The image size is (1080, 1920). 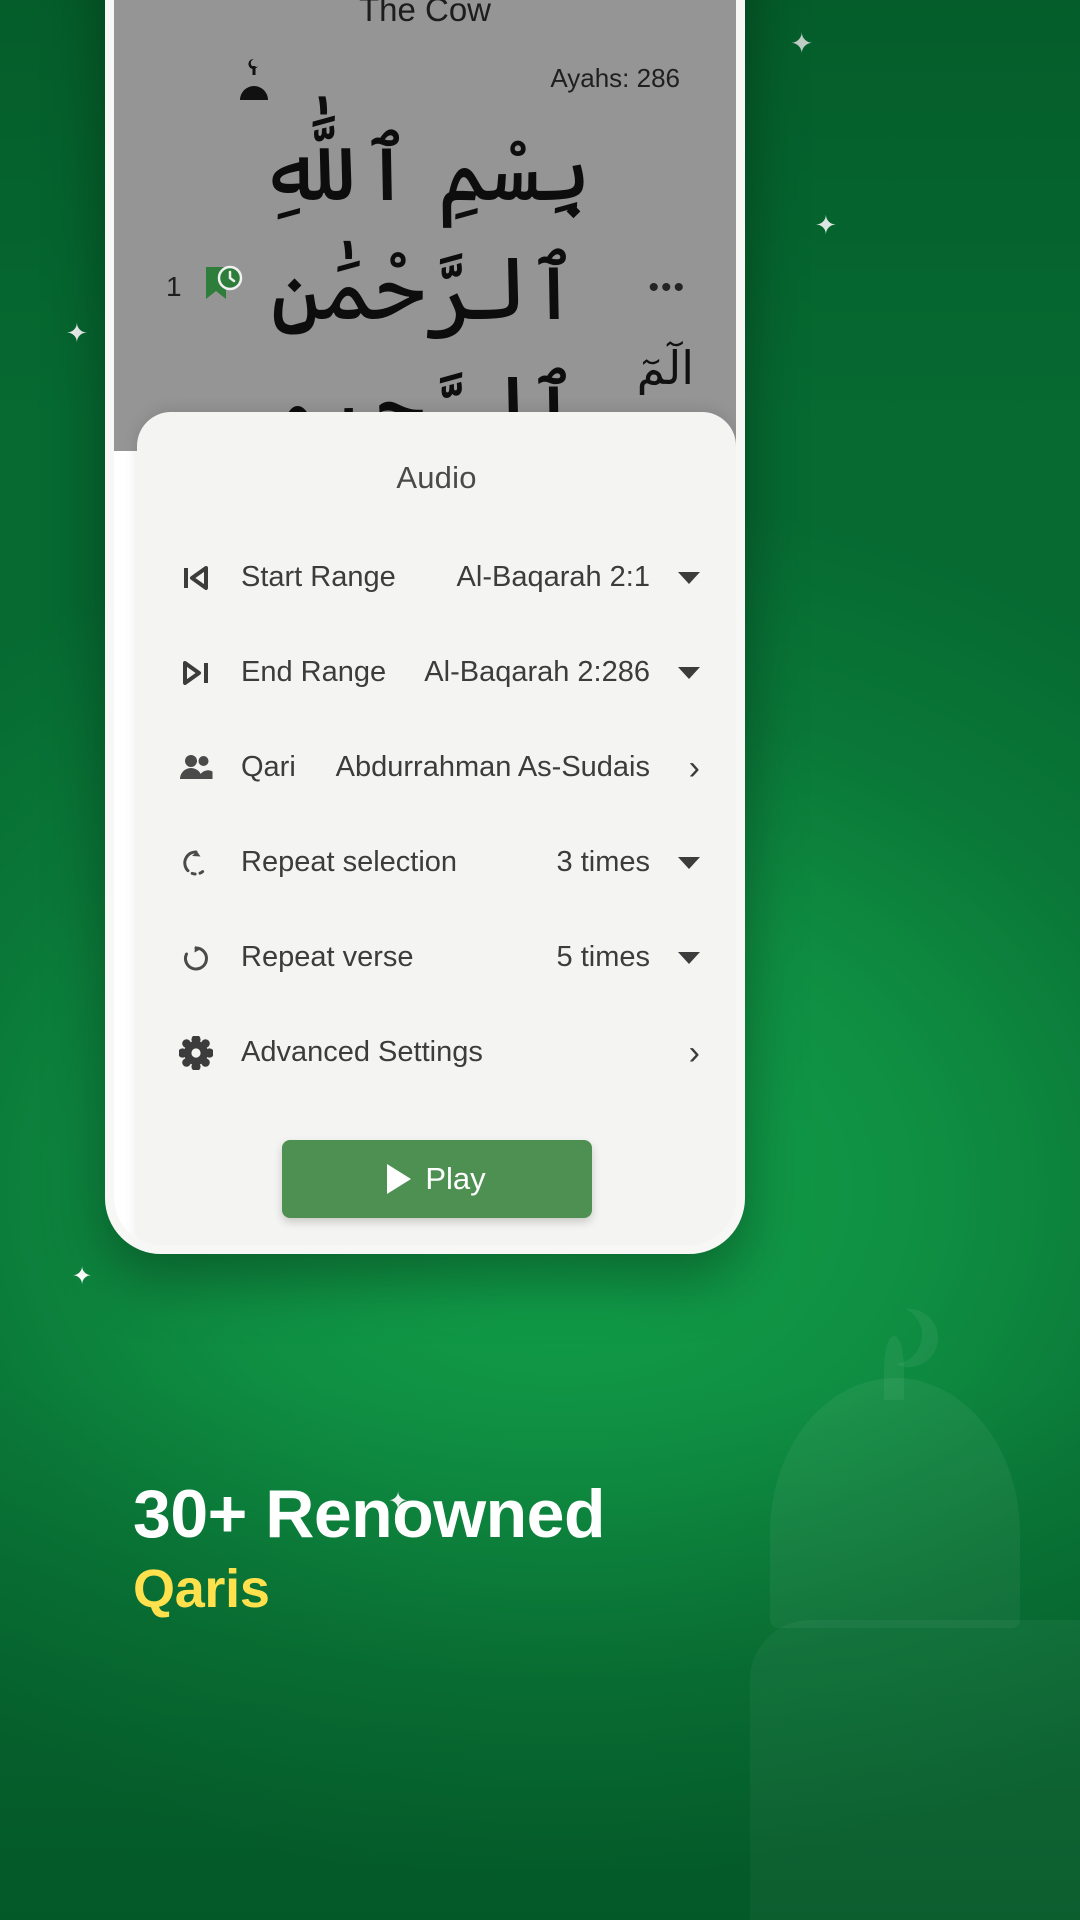 I want to click on row-label: Start Range, so click(x=318, y=577).